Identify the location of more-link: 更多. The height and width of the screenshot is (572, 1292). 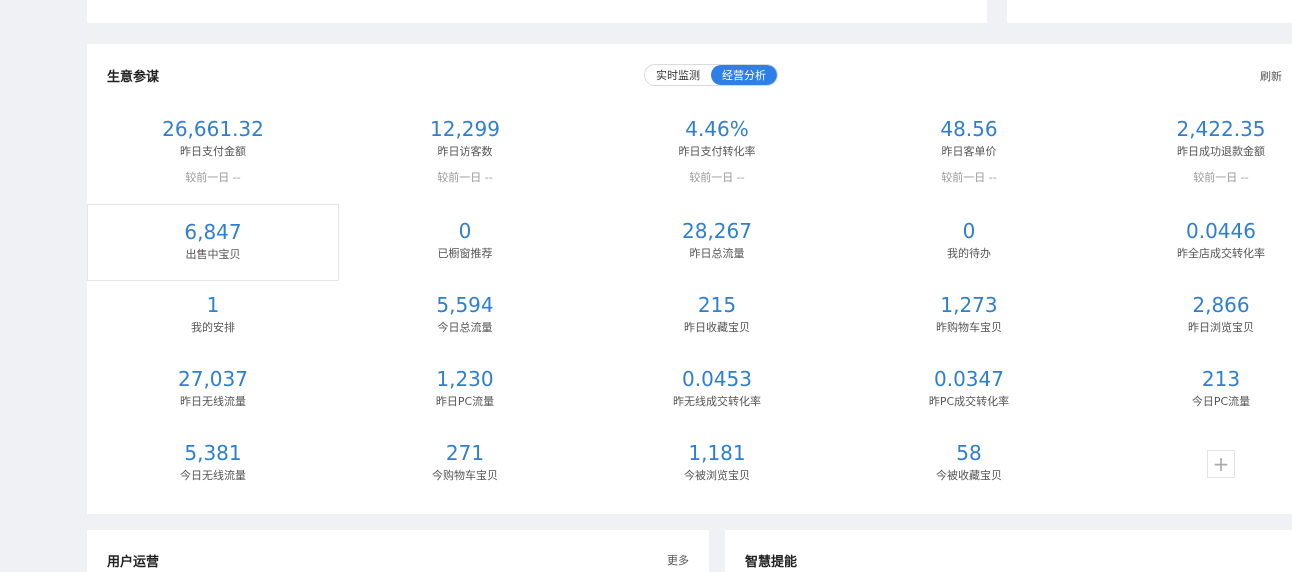
(678, 560).